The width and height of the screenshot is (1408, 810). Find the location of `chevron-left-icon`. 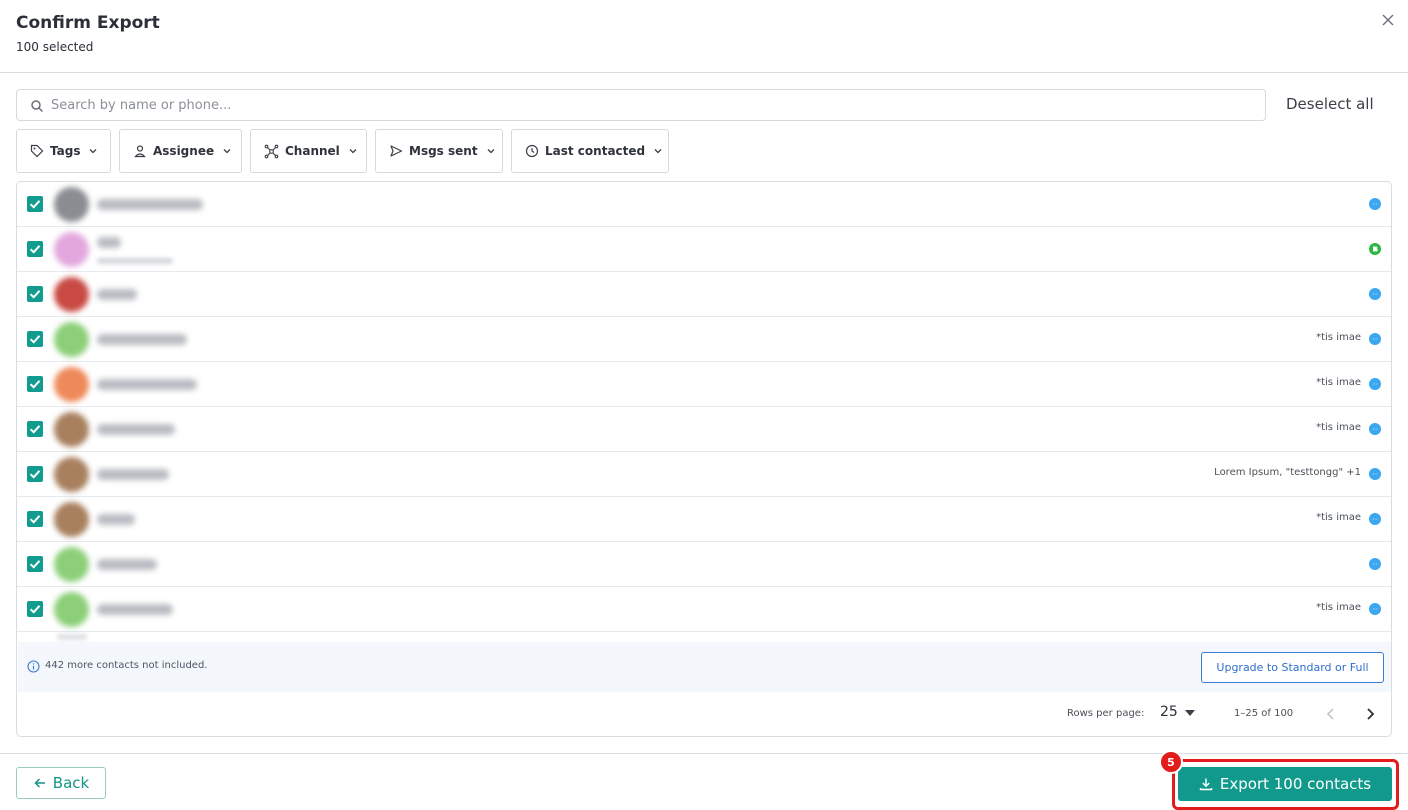

chevron-left-icon is located at coordinates (1331, 714).